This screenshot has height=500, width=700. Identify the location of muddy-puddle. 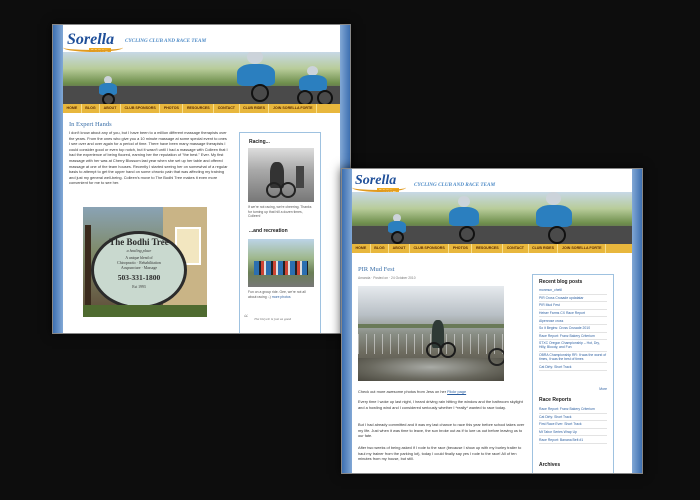
(431, 369).